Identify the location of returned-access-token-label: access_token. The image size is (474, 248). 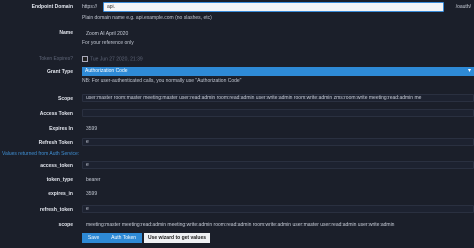
(56, 166).